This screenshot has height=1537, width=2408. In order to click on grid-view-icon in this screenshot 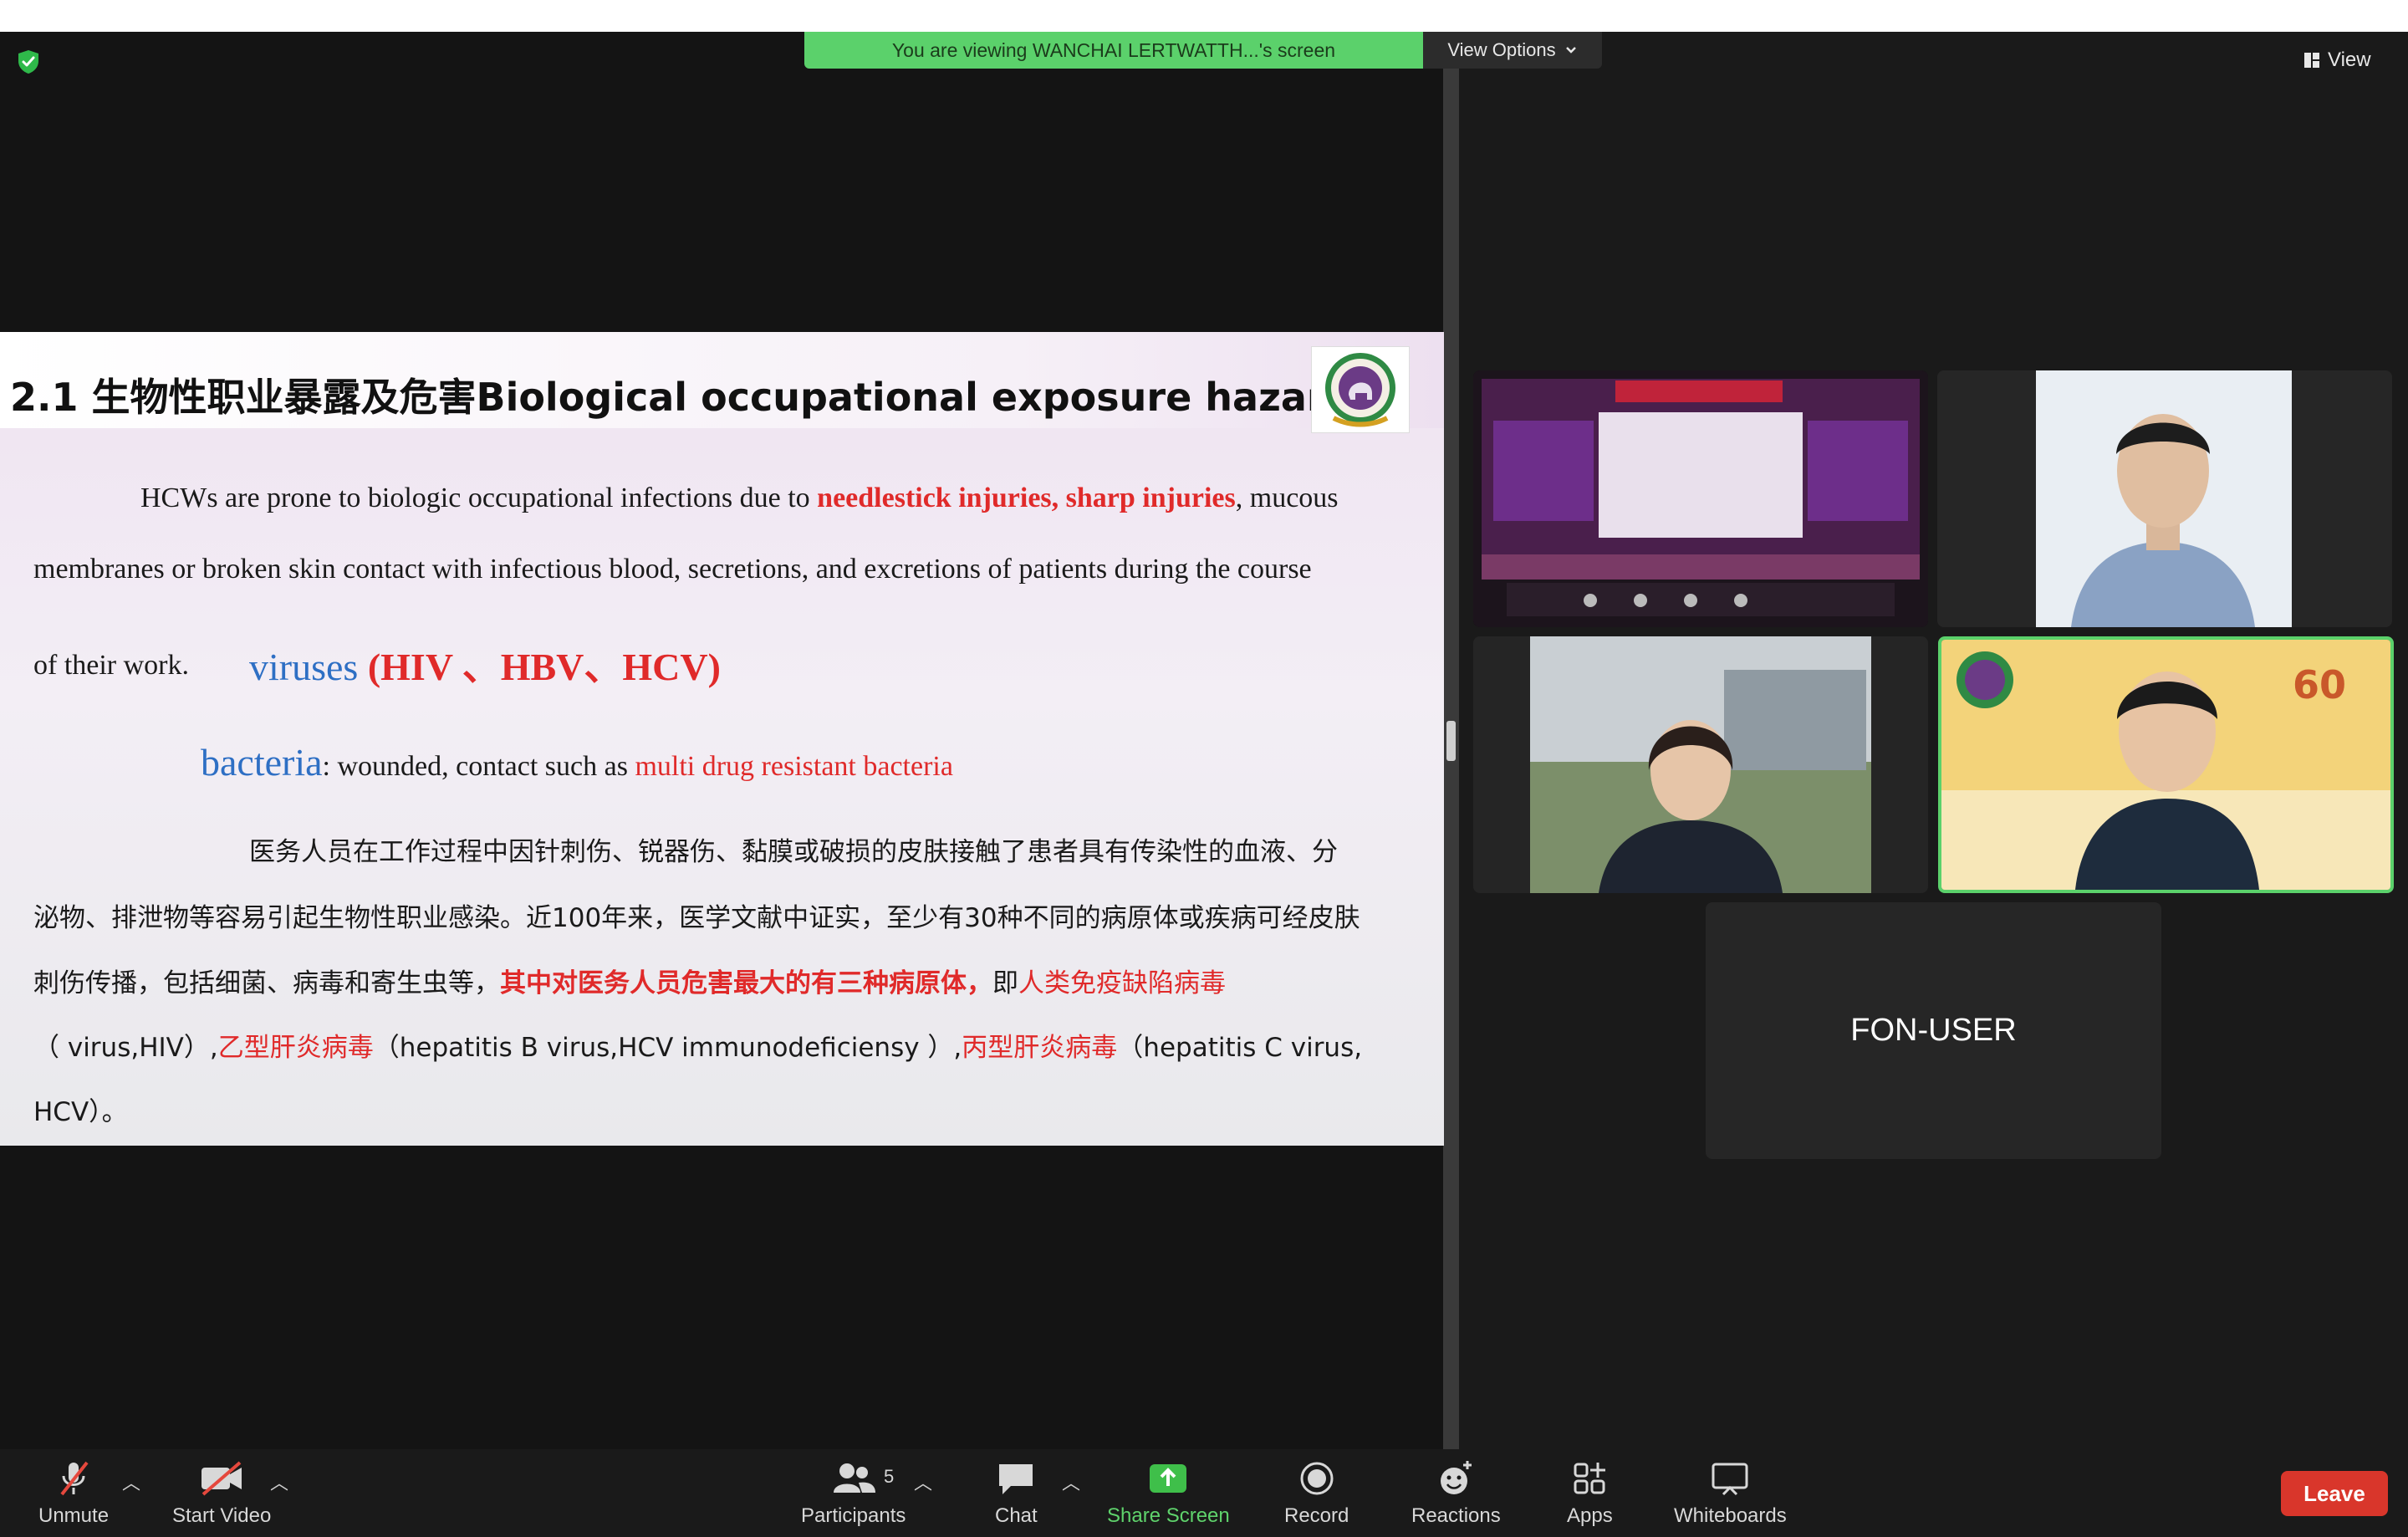, I will do `click(2312, 60)`.